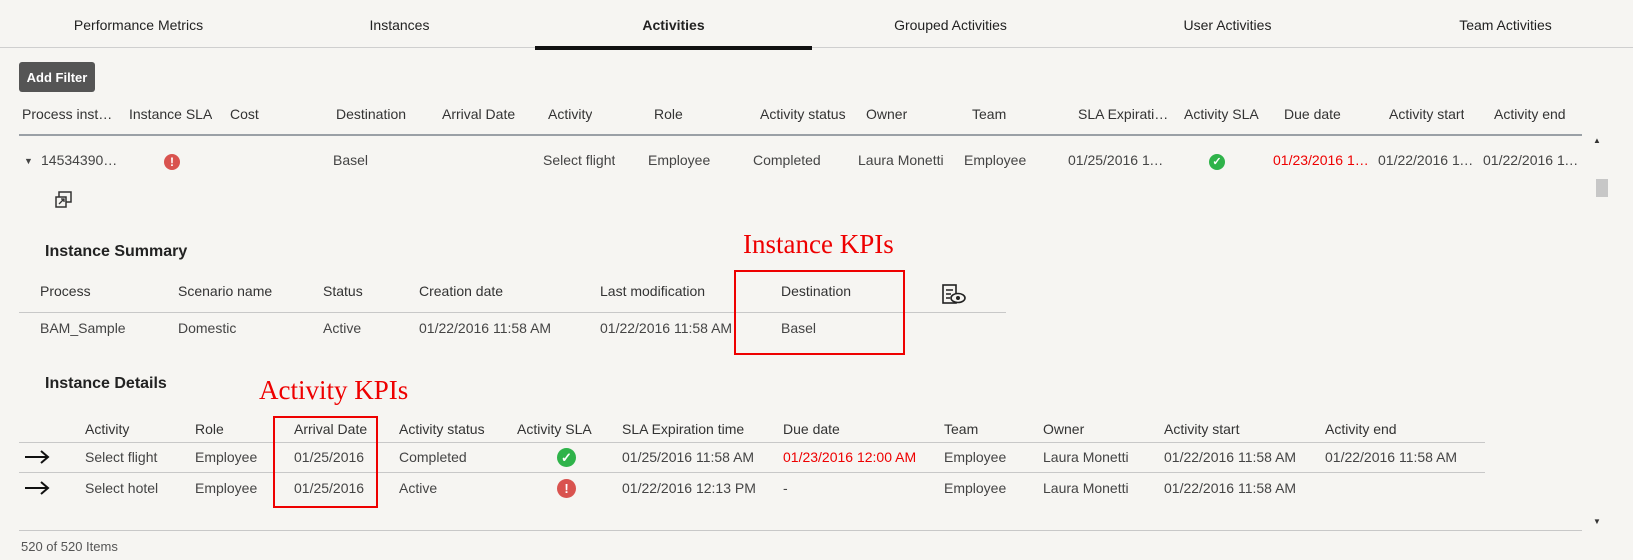 This screenshot has height=560, width=1633. What do you see at coordinates (989, 114) in the screenshot?
I see `column-header-team: Team` at bounding box center [989, 114].